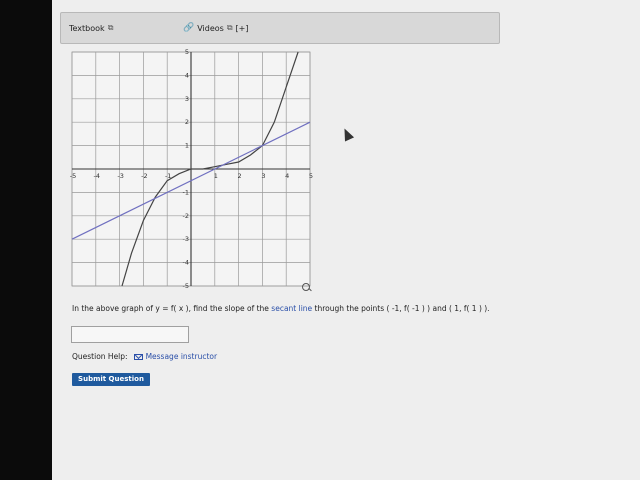  What do you see at coordinates (186, 216) in the screenshot?
I see `y-tick-label: -2` at bounding box center [186, 216].